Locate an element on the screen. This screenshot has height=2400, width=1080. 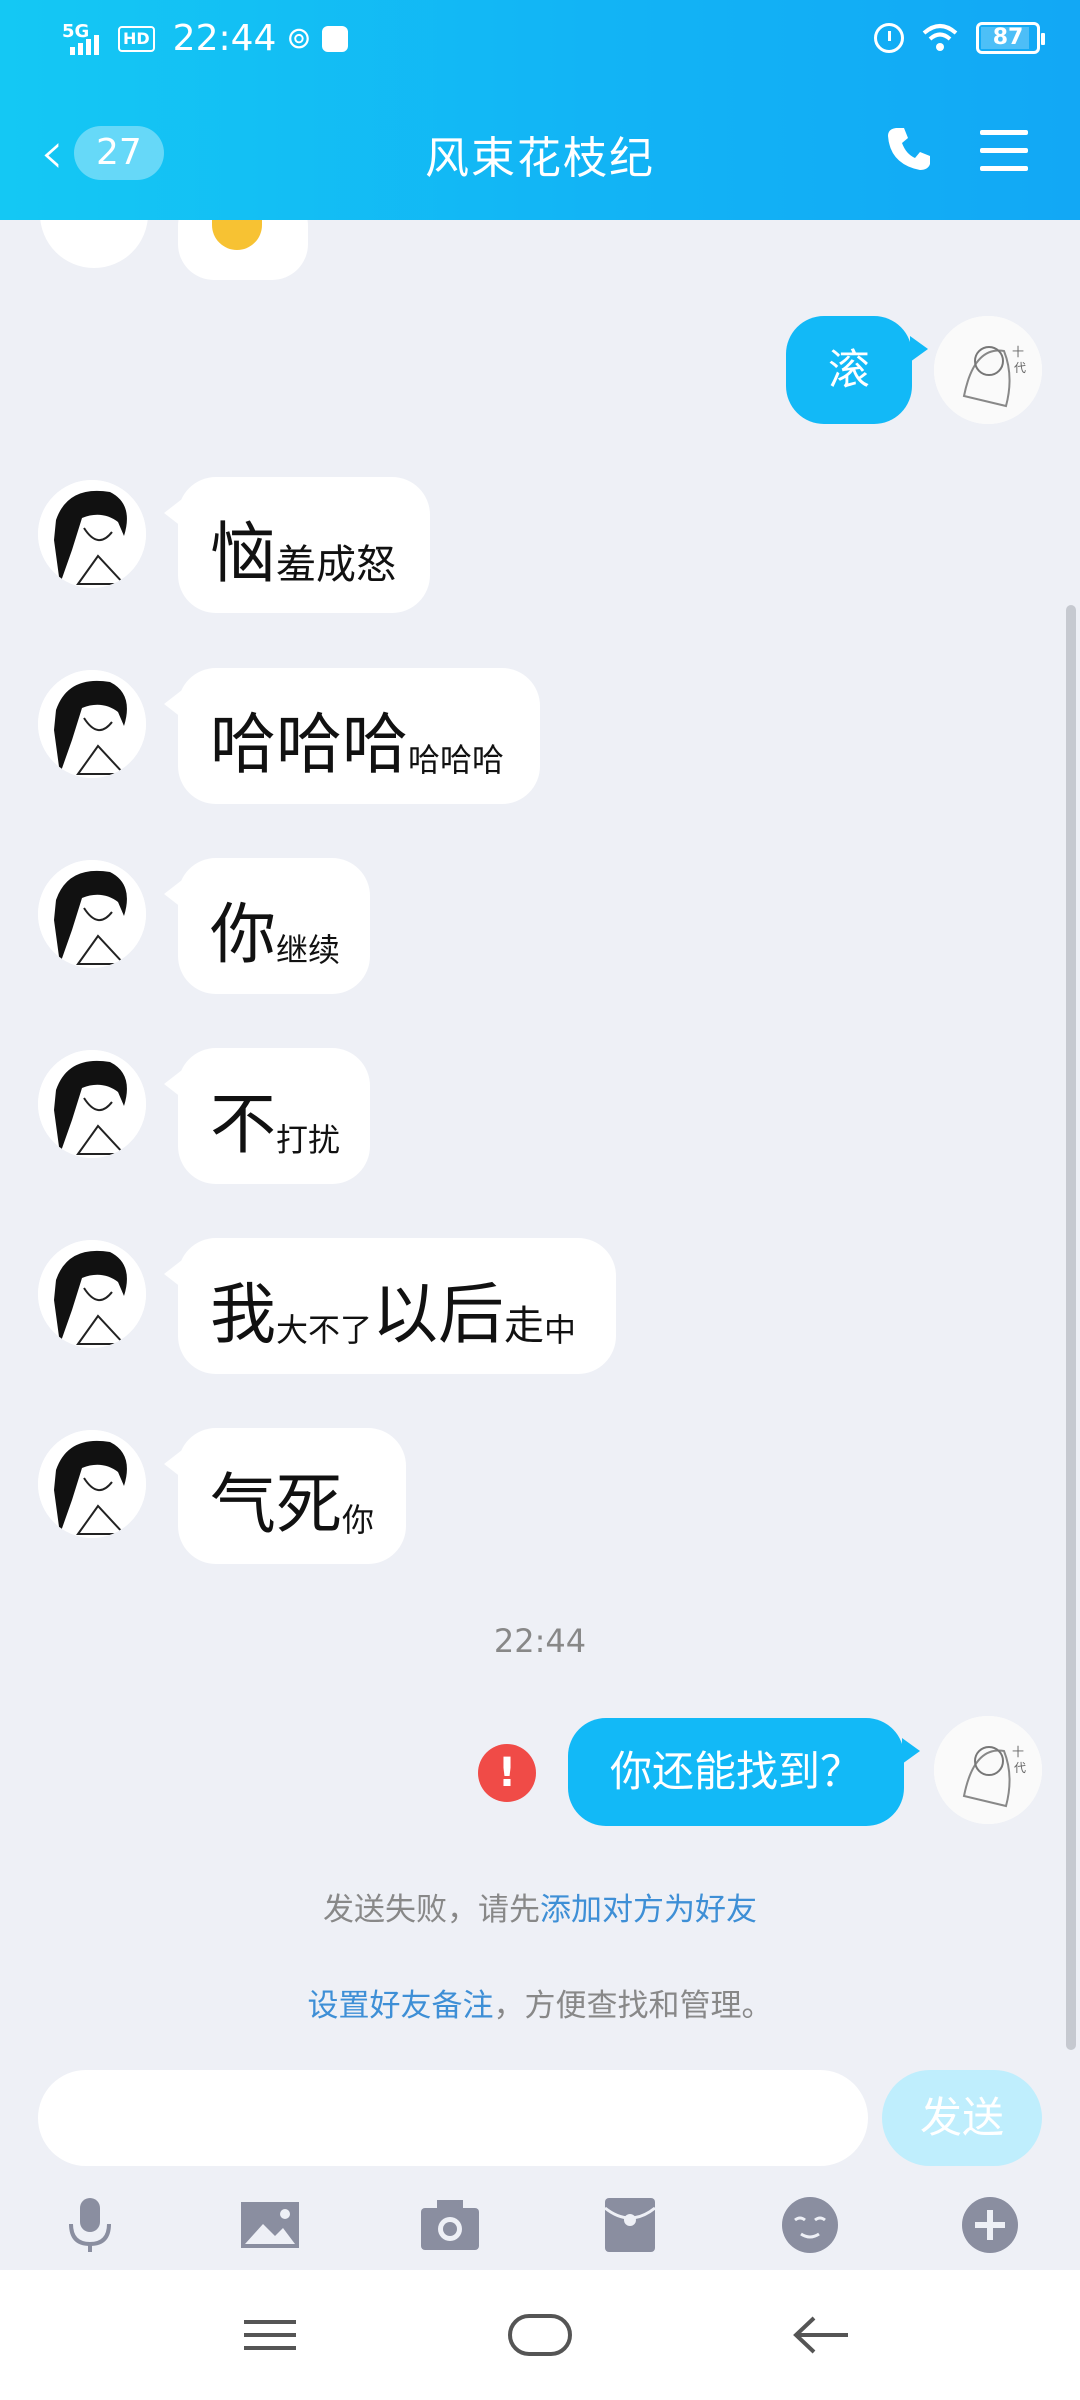
notification-icon is located at coordinates (334, 38).